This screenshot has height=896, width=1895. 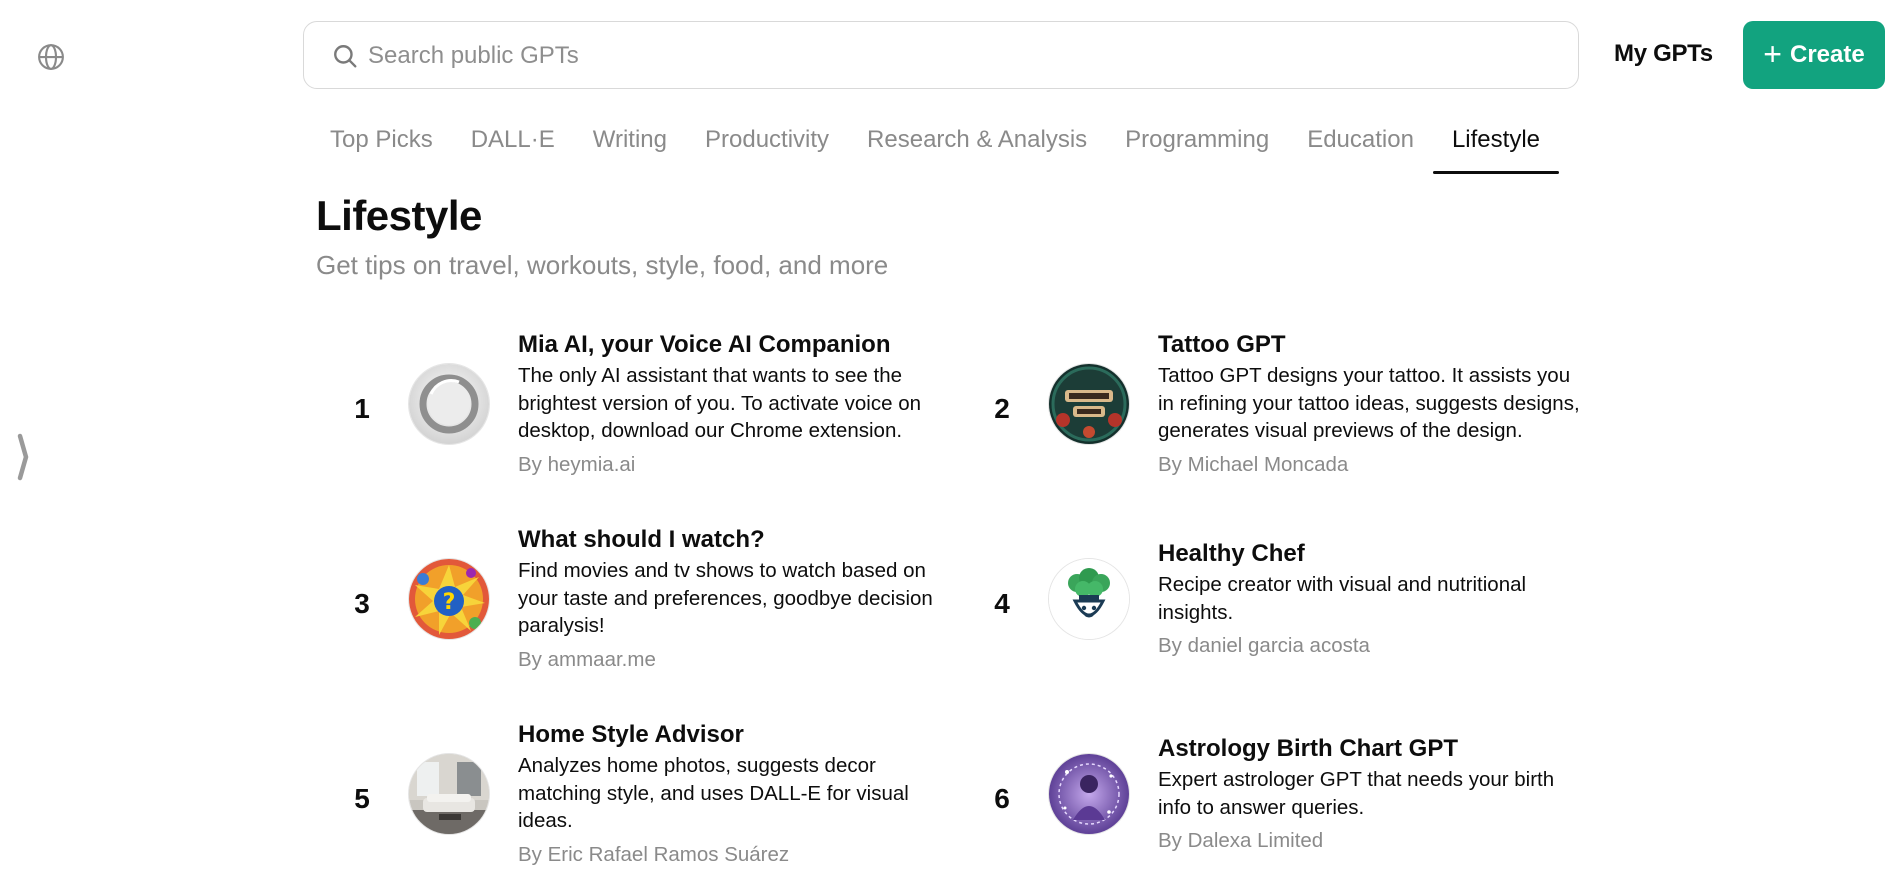 I want to click on tab-programming: Programming, so click(x=1197, y=144).